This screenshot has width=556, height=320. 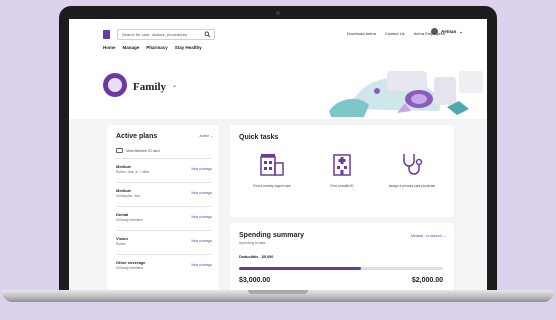 What do you see at coordinates (256, 257) in the screenshot?
I see `deductible-label: Deductible - $5,000` at bounding box center [256, 257].